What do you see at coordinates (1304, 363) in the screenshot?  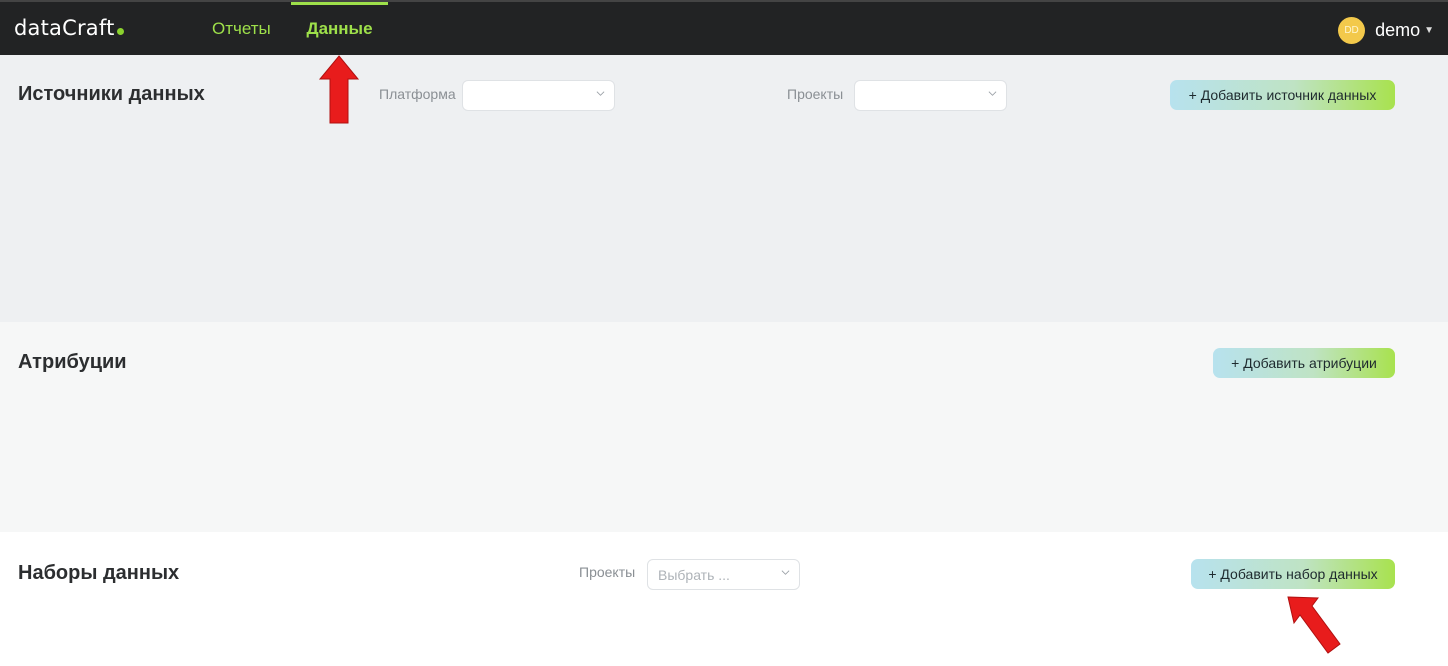 I see `add-attribution-button: + Добавить атрибуции` at bounding box center [1304, 363].